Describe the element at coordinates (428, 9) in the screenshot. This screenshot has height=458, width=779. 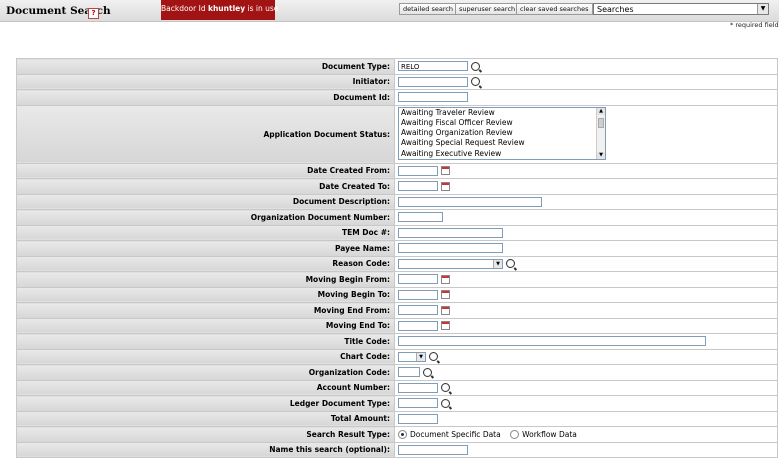
I see `detailed-search-button: detailed search` at that location.